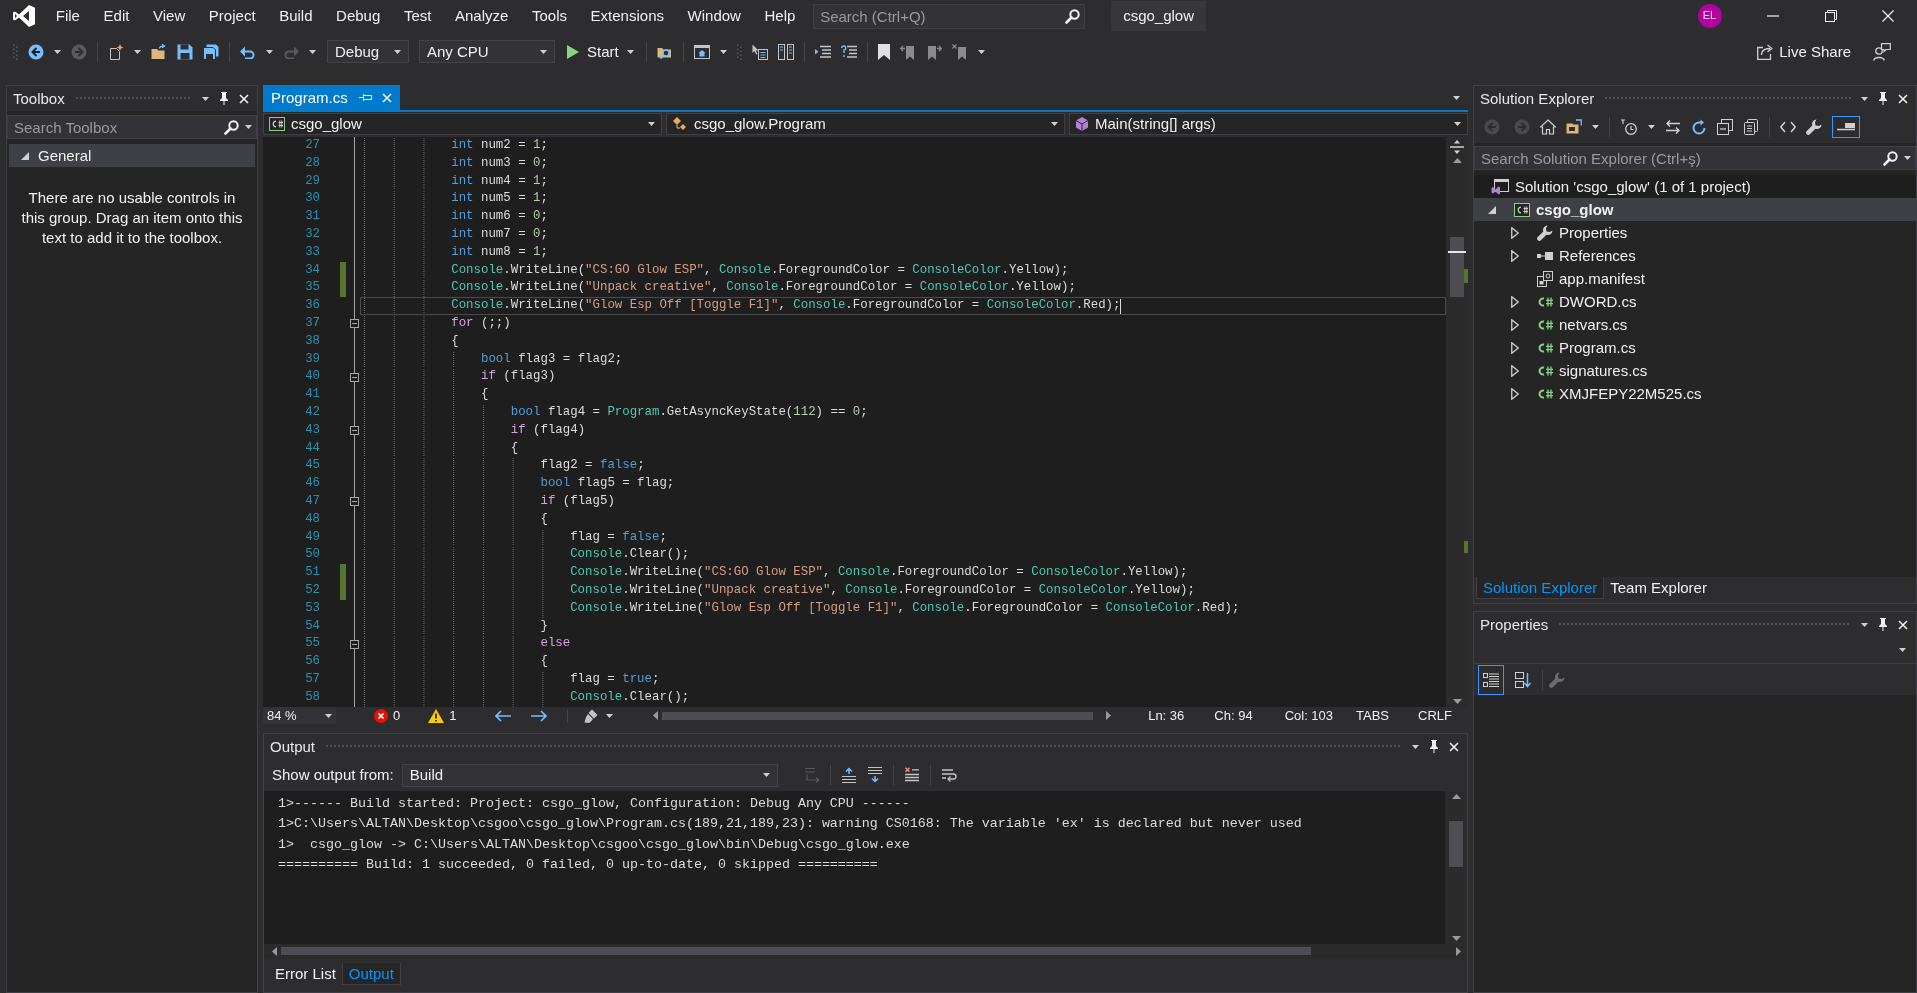  What do you see at coordinates (539, 715) in the screenshot?
I see `forward-arrow-icon` at bounding box center [539, 715].